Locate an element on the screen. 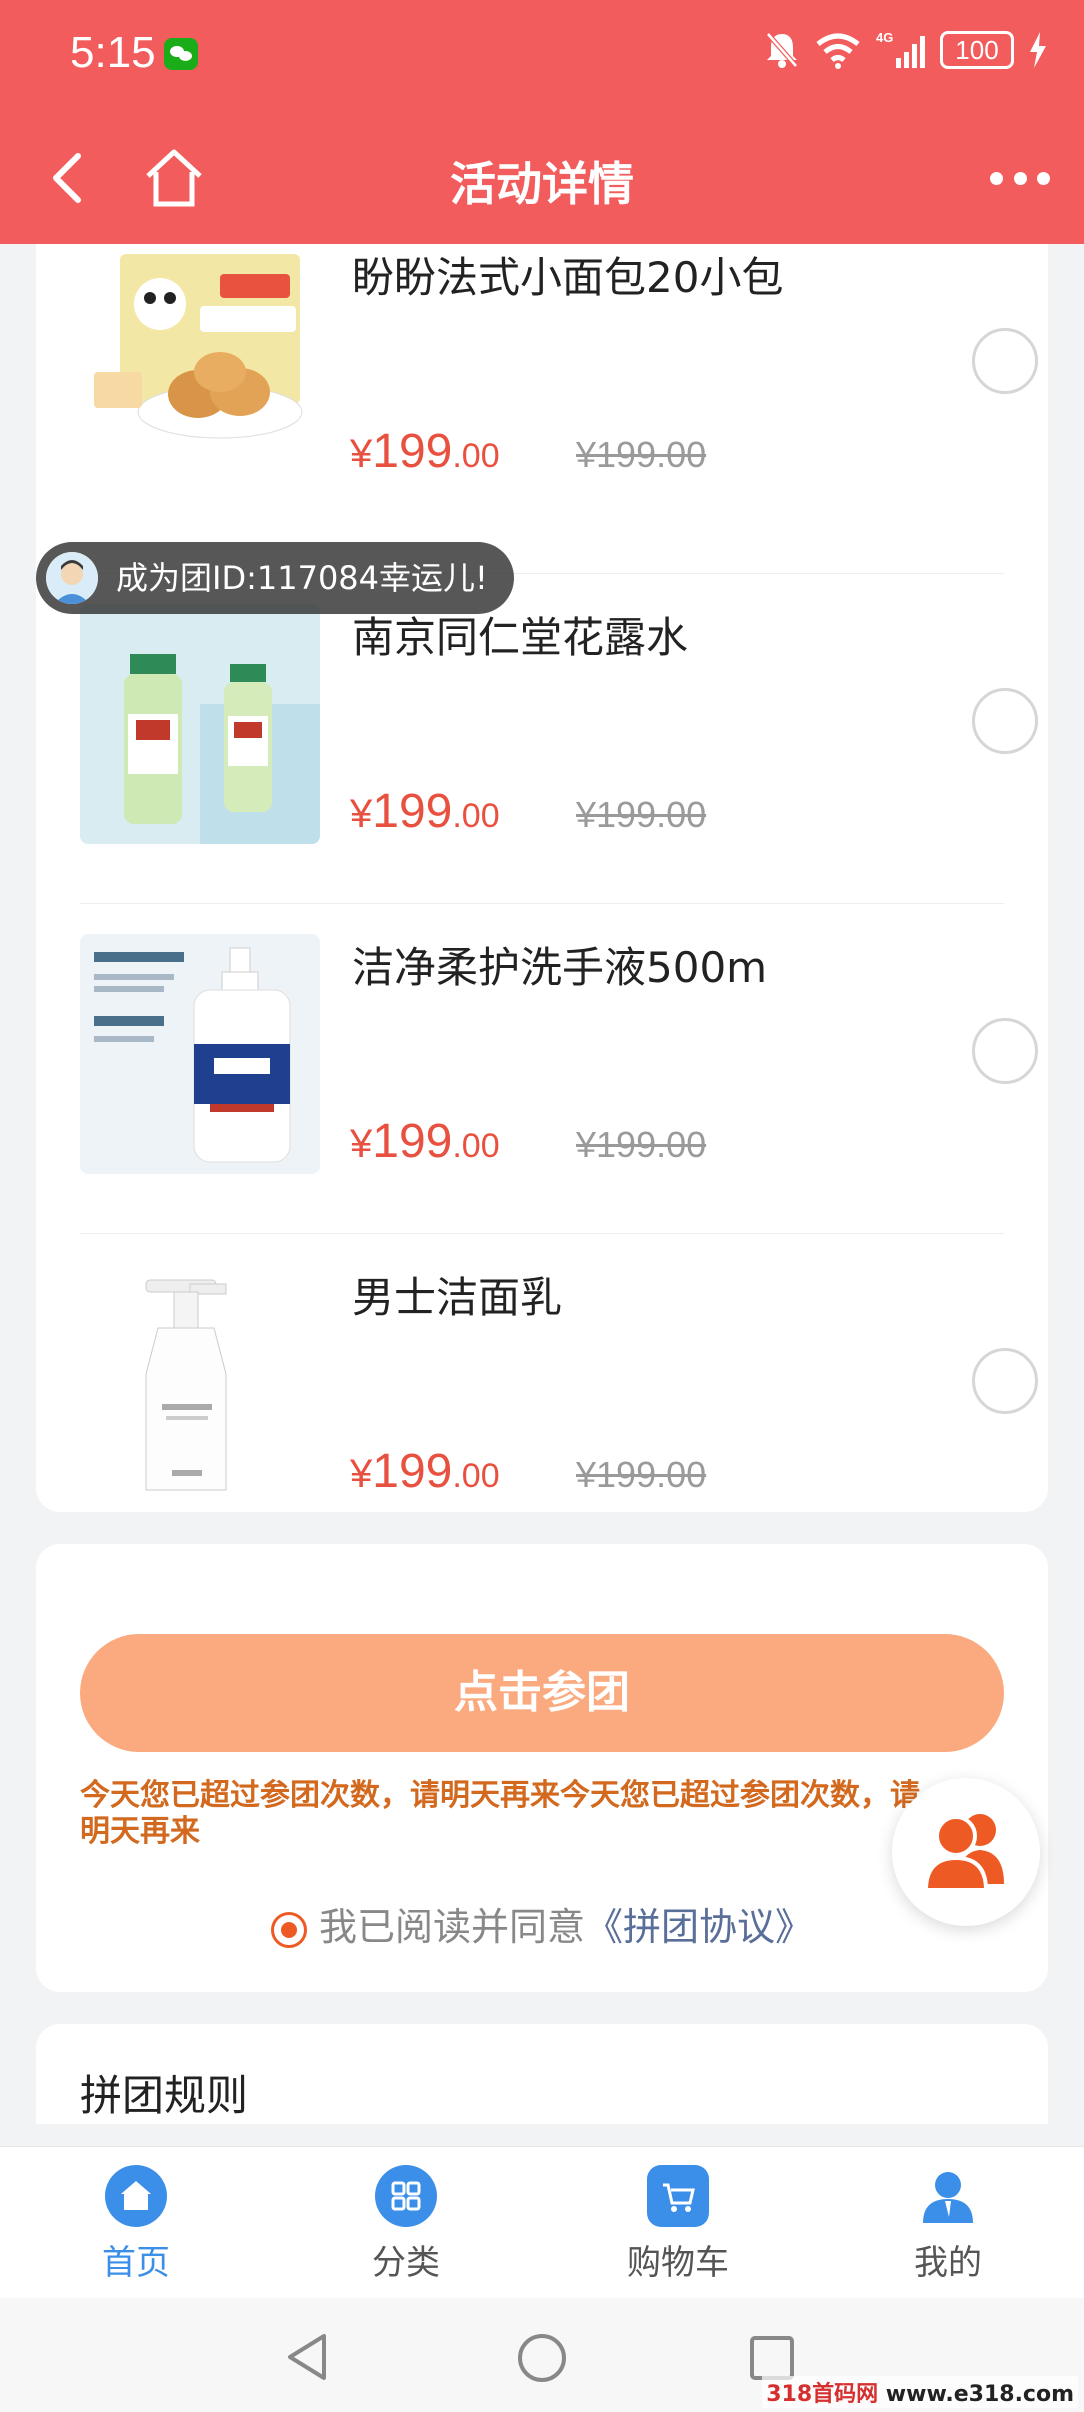 The width and height of the screenshot is (1084, 2412). floral-water-image is located at coordinates (200, 724).